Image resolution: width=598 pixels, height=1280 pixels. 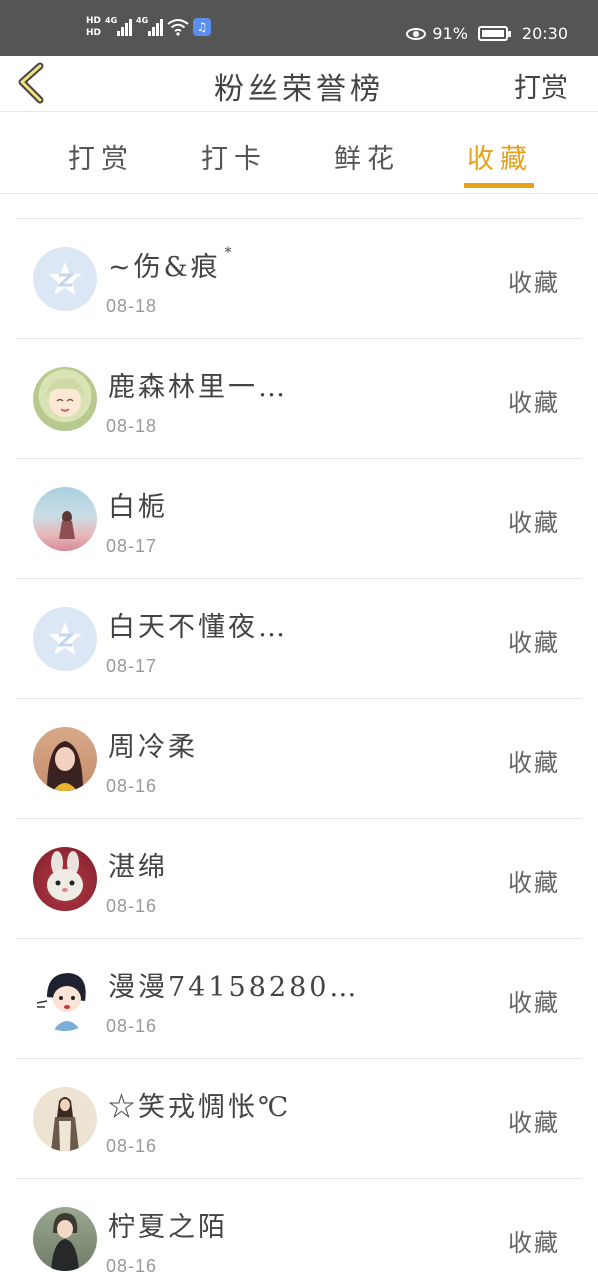 What do you see at coordinates (65, 1124) in the screenshot?
I see `girl-standing-avatar-icon` at bounding box center [65, 1124].